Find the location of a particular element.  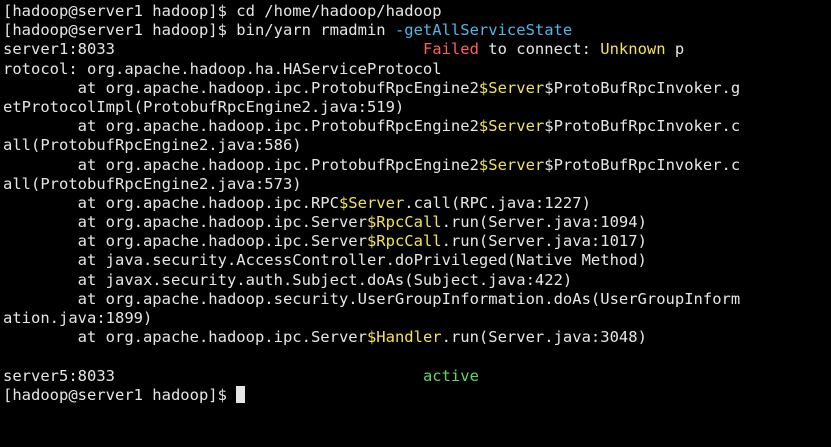

terminal-line: all(ProtobufRpcEngine2.java:573) is located at coordinates (417, 184).